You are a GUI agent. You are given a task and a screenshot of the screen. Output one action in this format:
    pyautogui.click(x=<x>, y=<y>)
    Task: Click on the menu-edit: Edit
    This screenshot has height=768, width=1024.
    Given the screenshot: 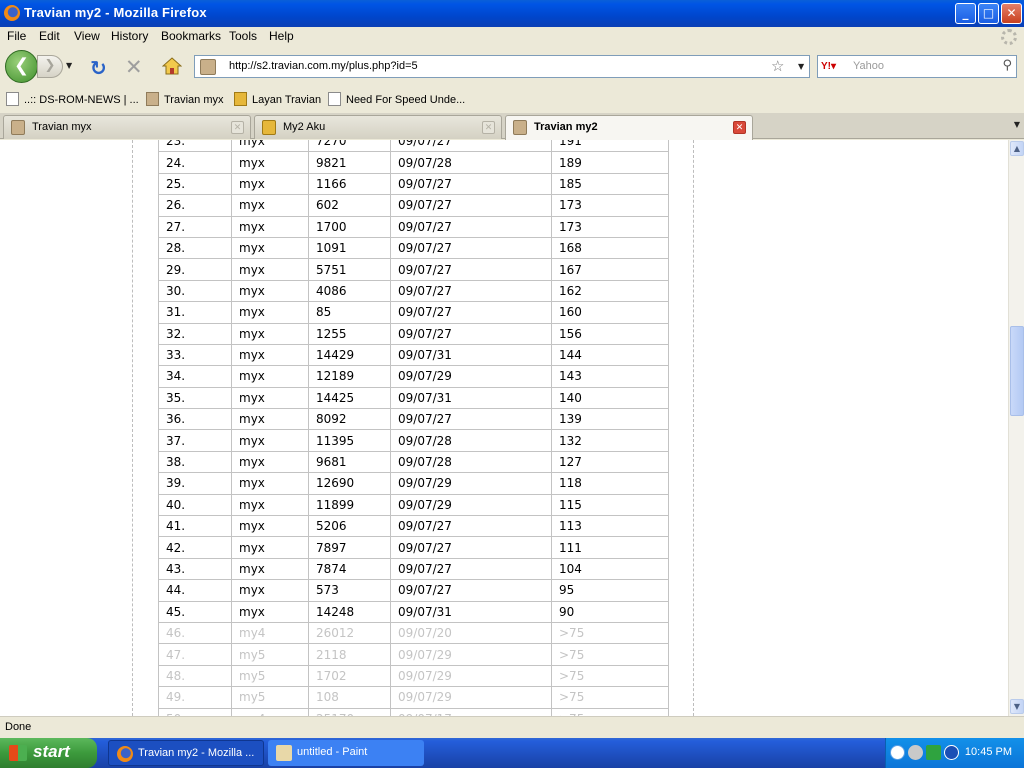 What is the action you would take?
    pyautogui.click(x=49, y=36)
    